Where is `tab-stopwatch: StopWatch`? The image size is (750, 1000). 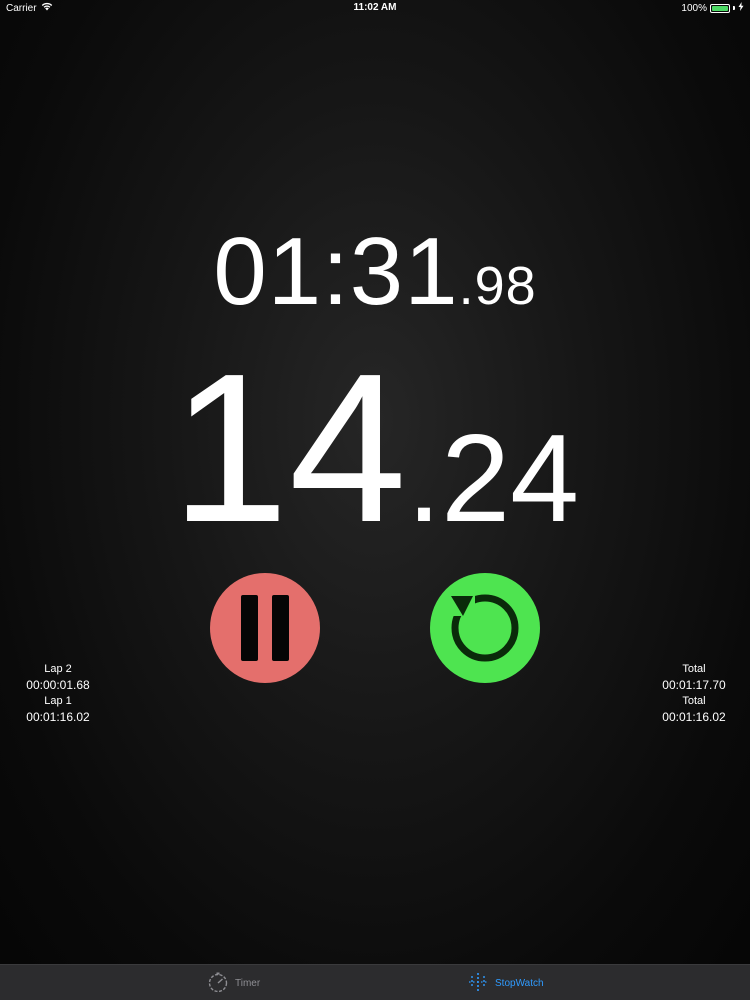
tab-stopwatch: StopWatch is located at coordinates (505, 982).